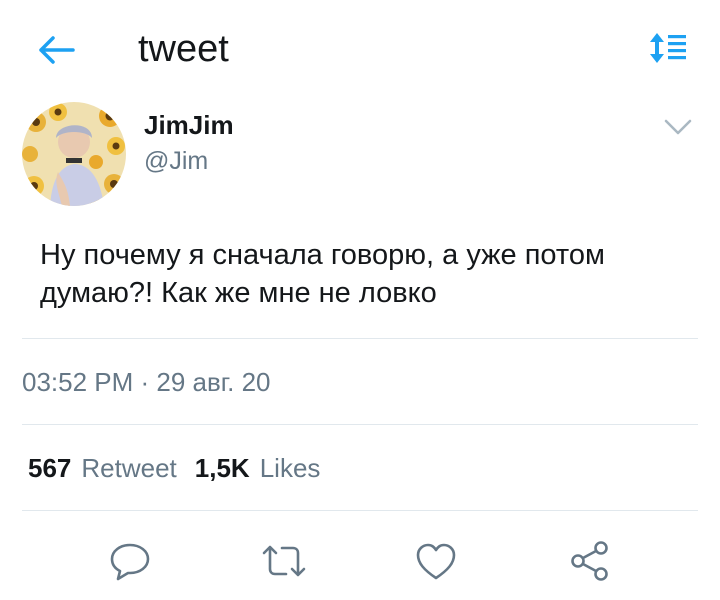 The image size is (720, 600). I want to click on retweet-icon, so click(284, 561).